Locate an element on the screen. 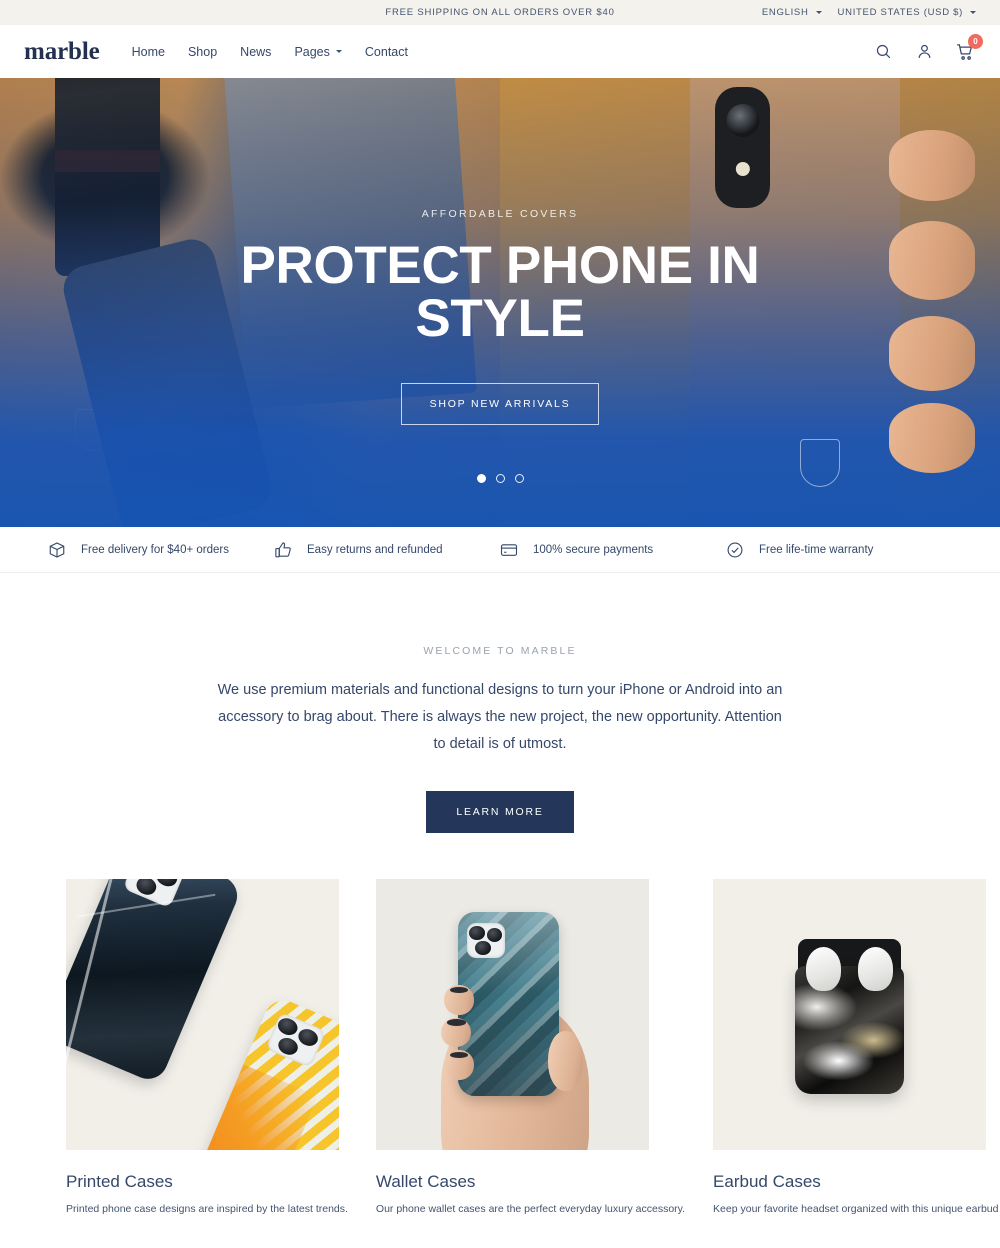 The width and height of the screenshot is (1000, 1248). country-label: UNITED STATES (USD $) is located at coordinates (900, 12).